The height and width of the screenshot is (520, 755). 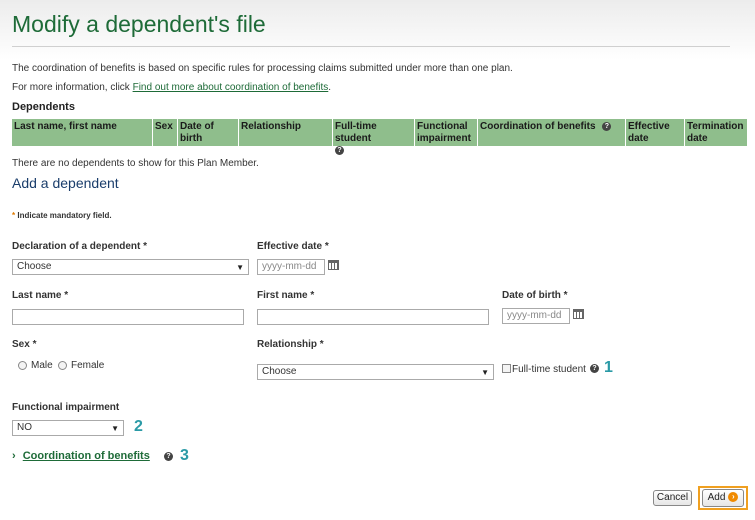 I want to click on column-header-termination: Termination date, so click(x=716, y=132).